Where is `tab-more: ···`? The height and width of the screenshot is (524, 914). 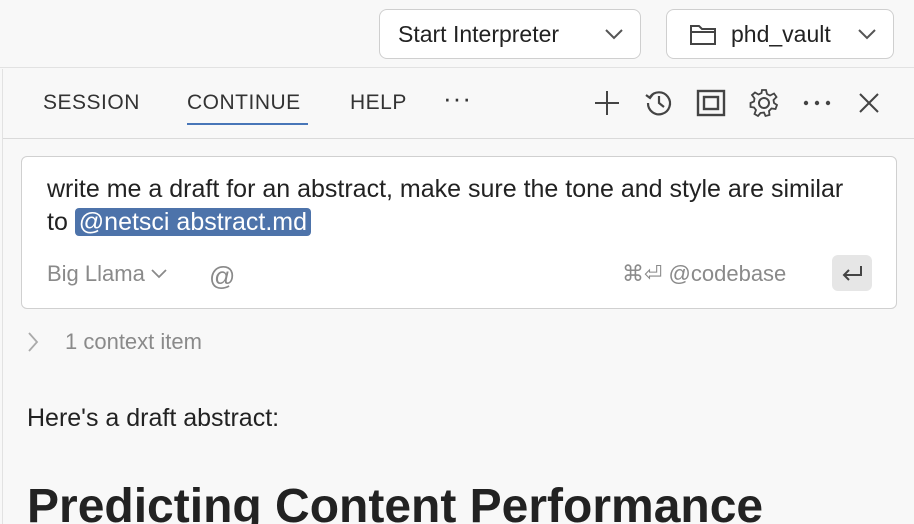
tab-more: ··· is located at coordinates (457, 102).